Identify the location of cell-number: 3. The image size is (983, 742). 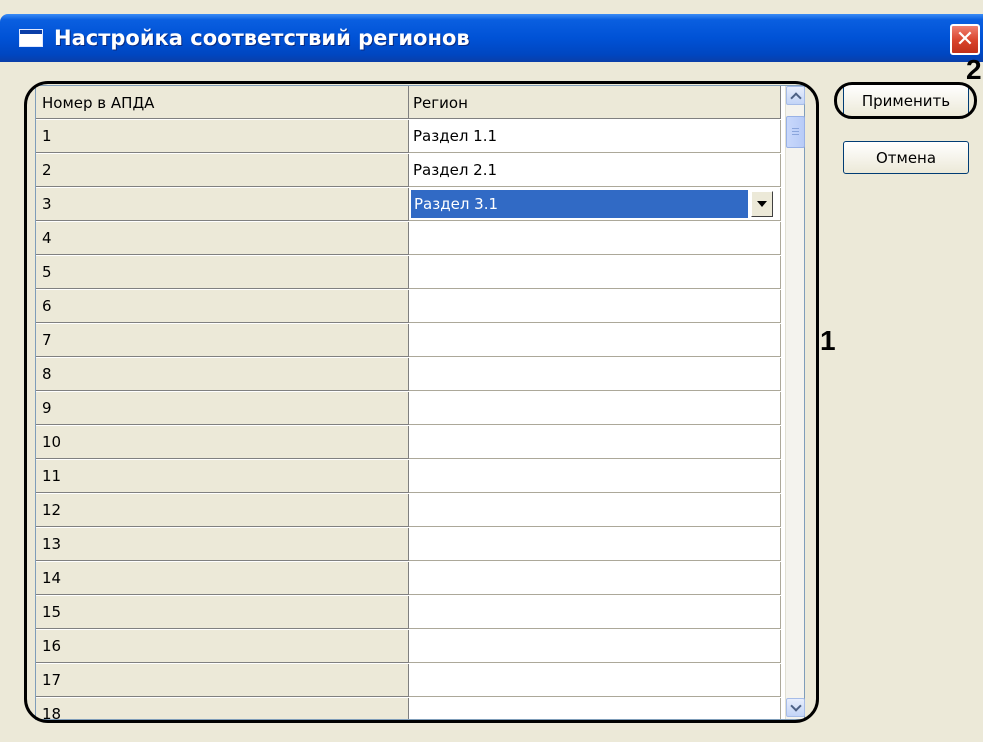
(222, 204).